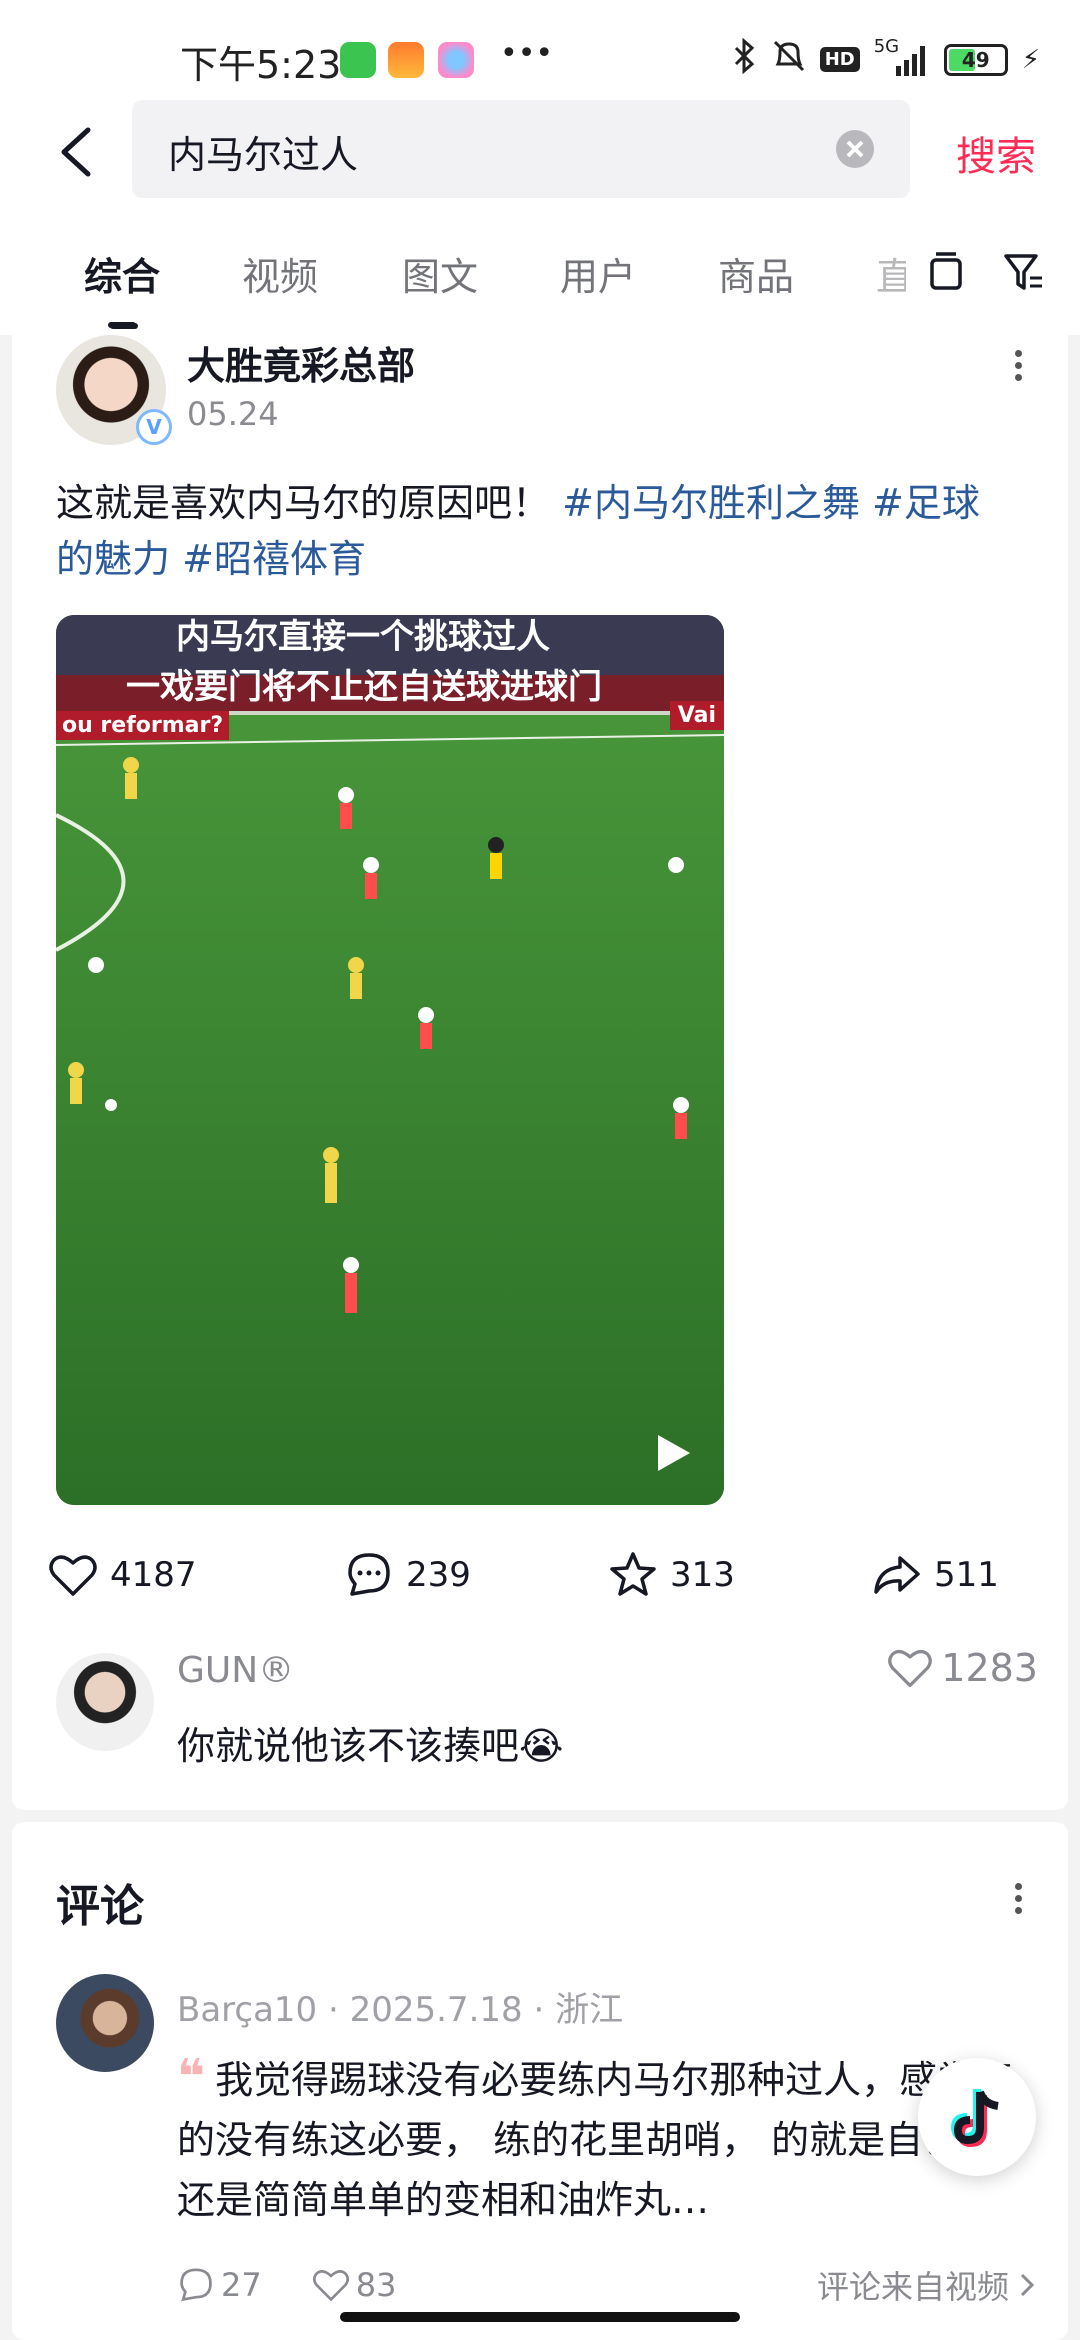  I want to click on ad-board-left: ou reformar?, so click(143, 725).